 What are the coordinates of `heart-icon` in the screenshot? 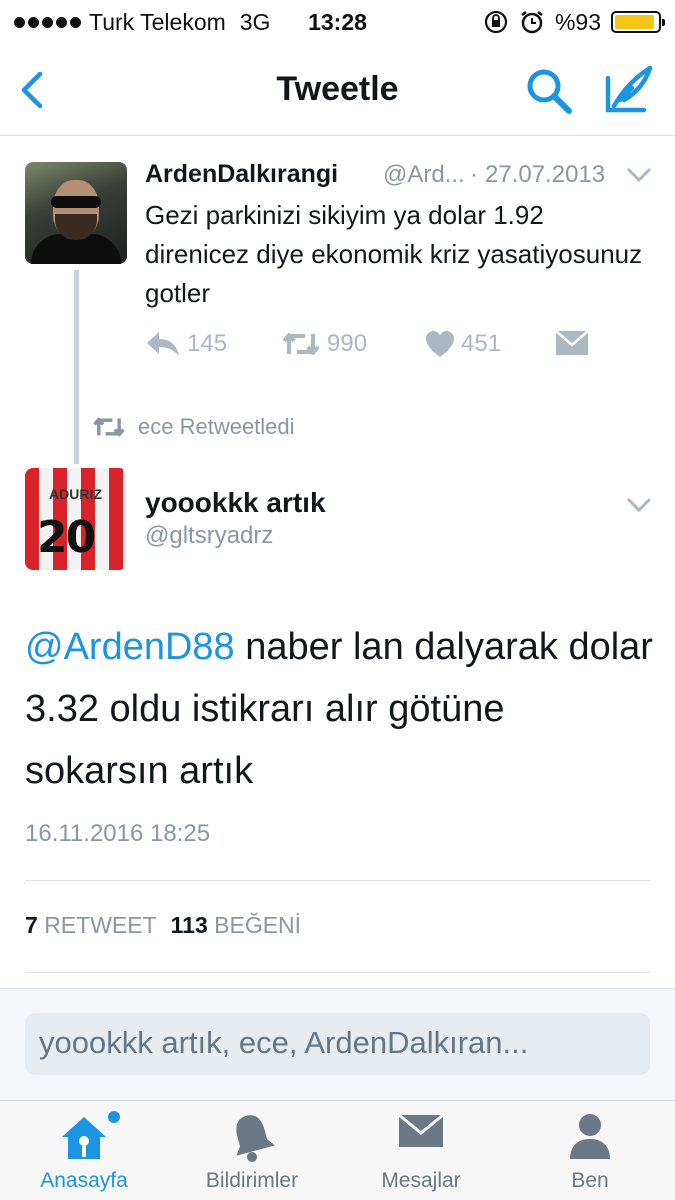 It's located at (440, 344).